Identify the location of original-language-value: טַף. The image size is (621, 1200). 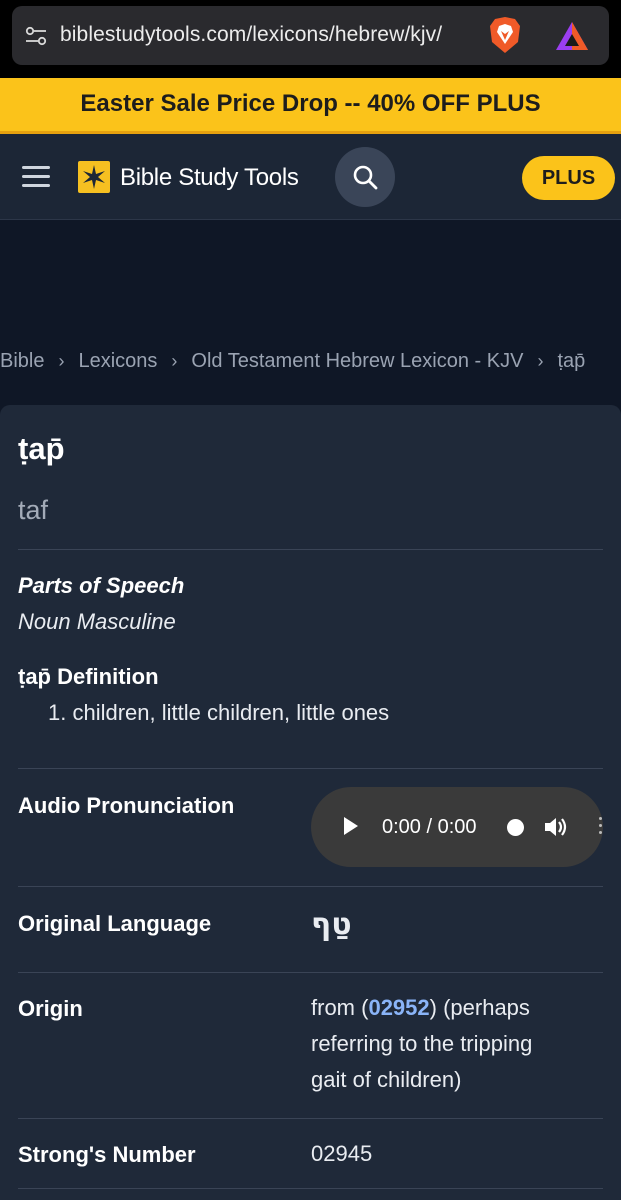
(331, 924).